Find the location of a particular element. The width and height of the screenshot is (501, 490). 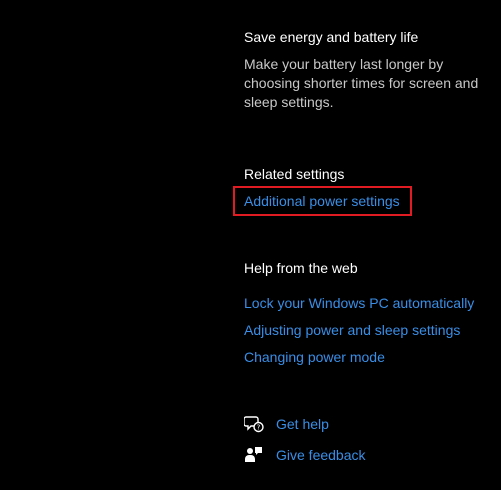

changing-power-mode-link: Changing power mode is located at coordinates (314, 357).